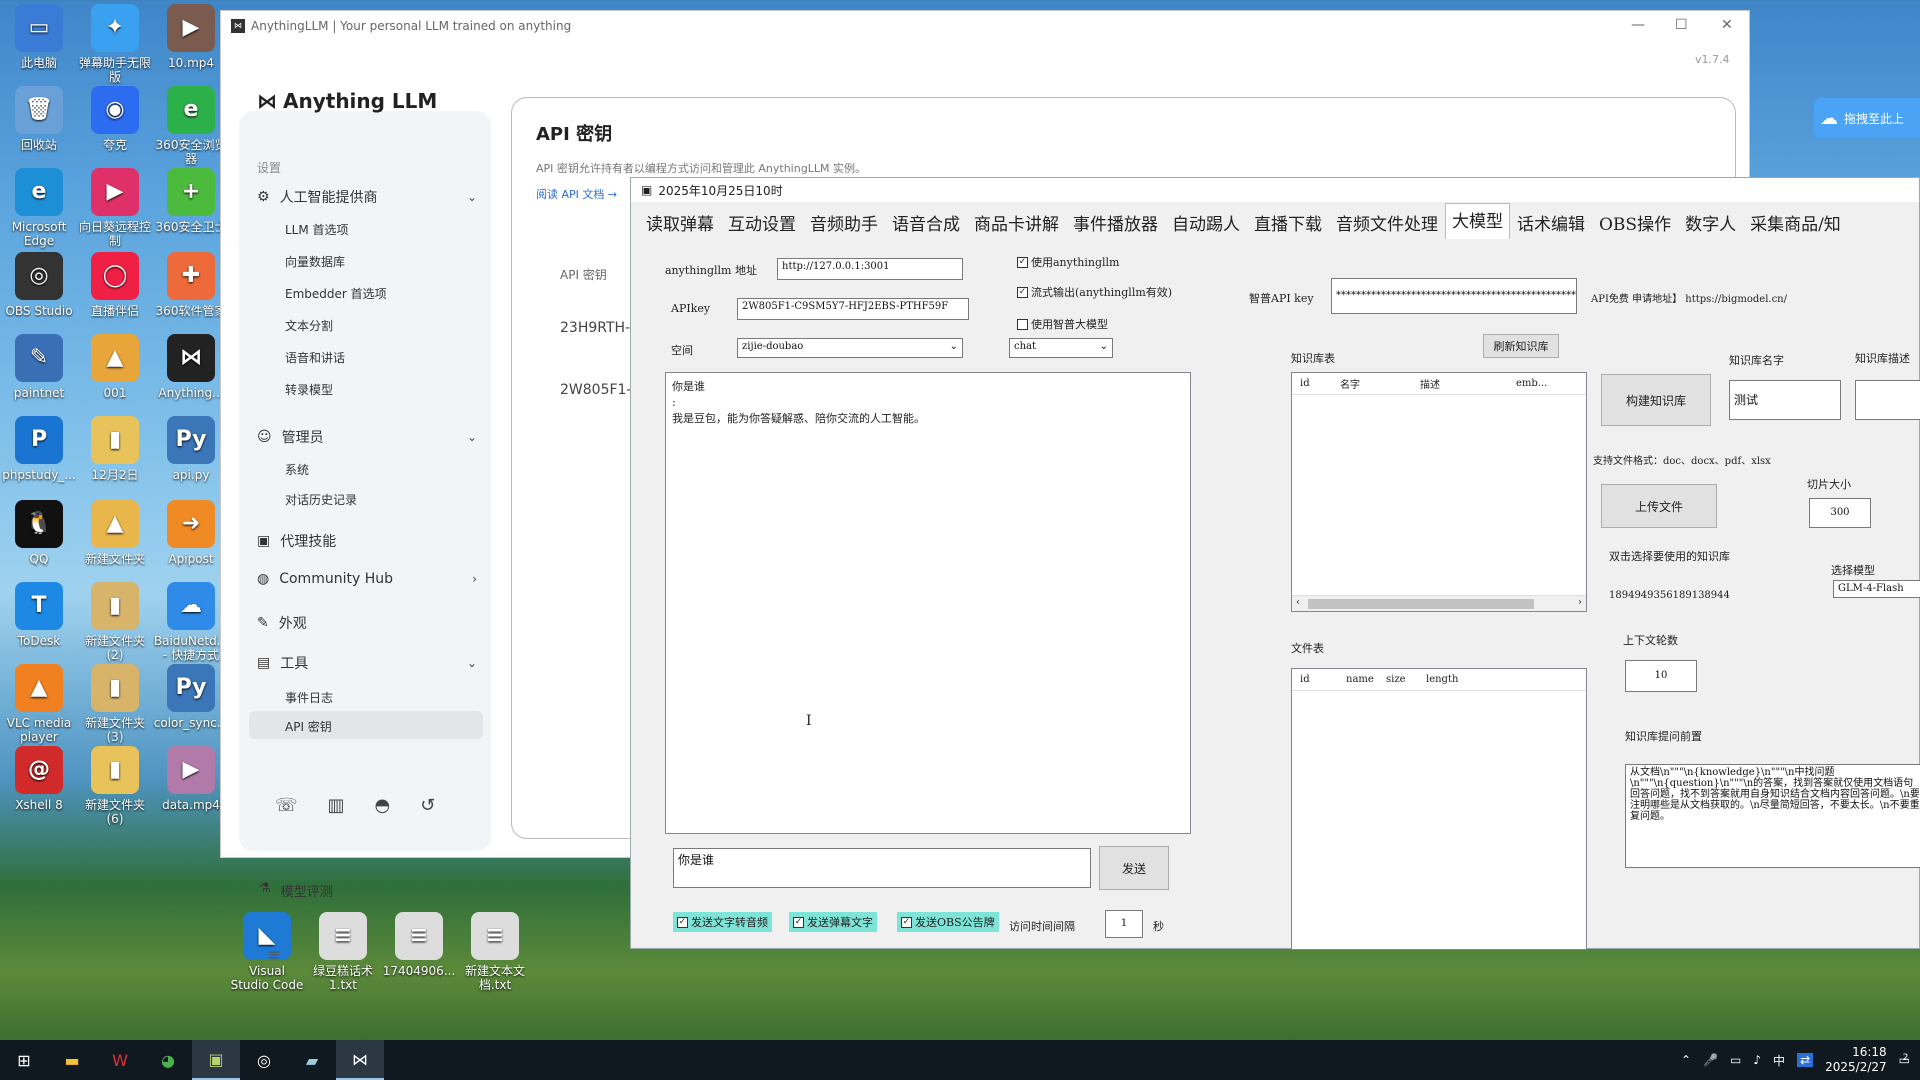 The width and height of the screenshot is (1920, 1080). I want to click on tab-item: 商品卡讲解, so click(1016, 222).